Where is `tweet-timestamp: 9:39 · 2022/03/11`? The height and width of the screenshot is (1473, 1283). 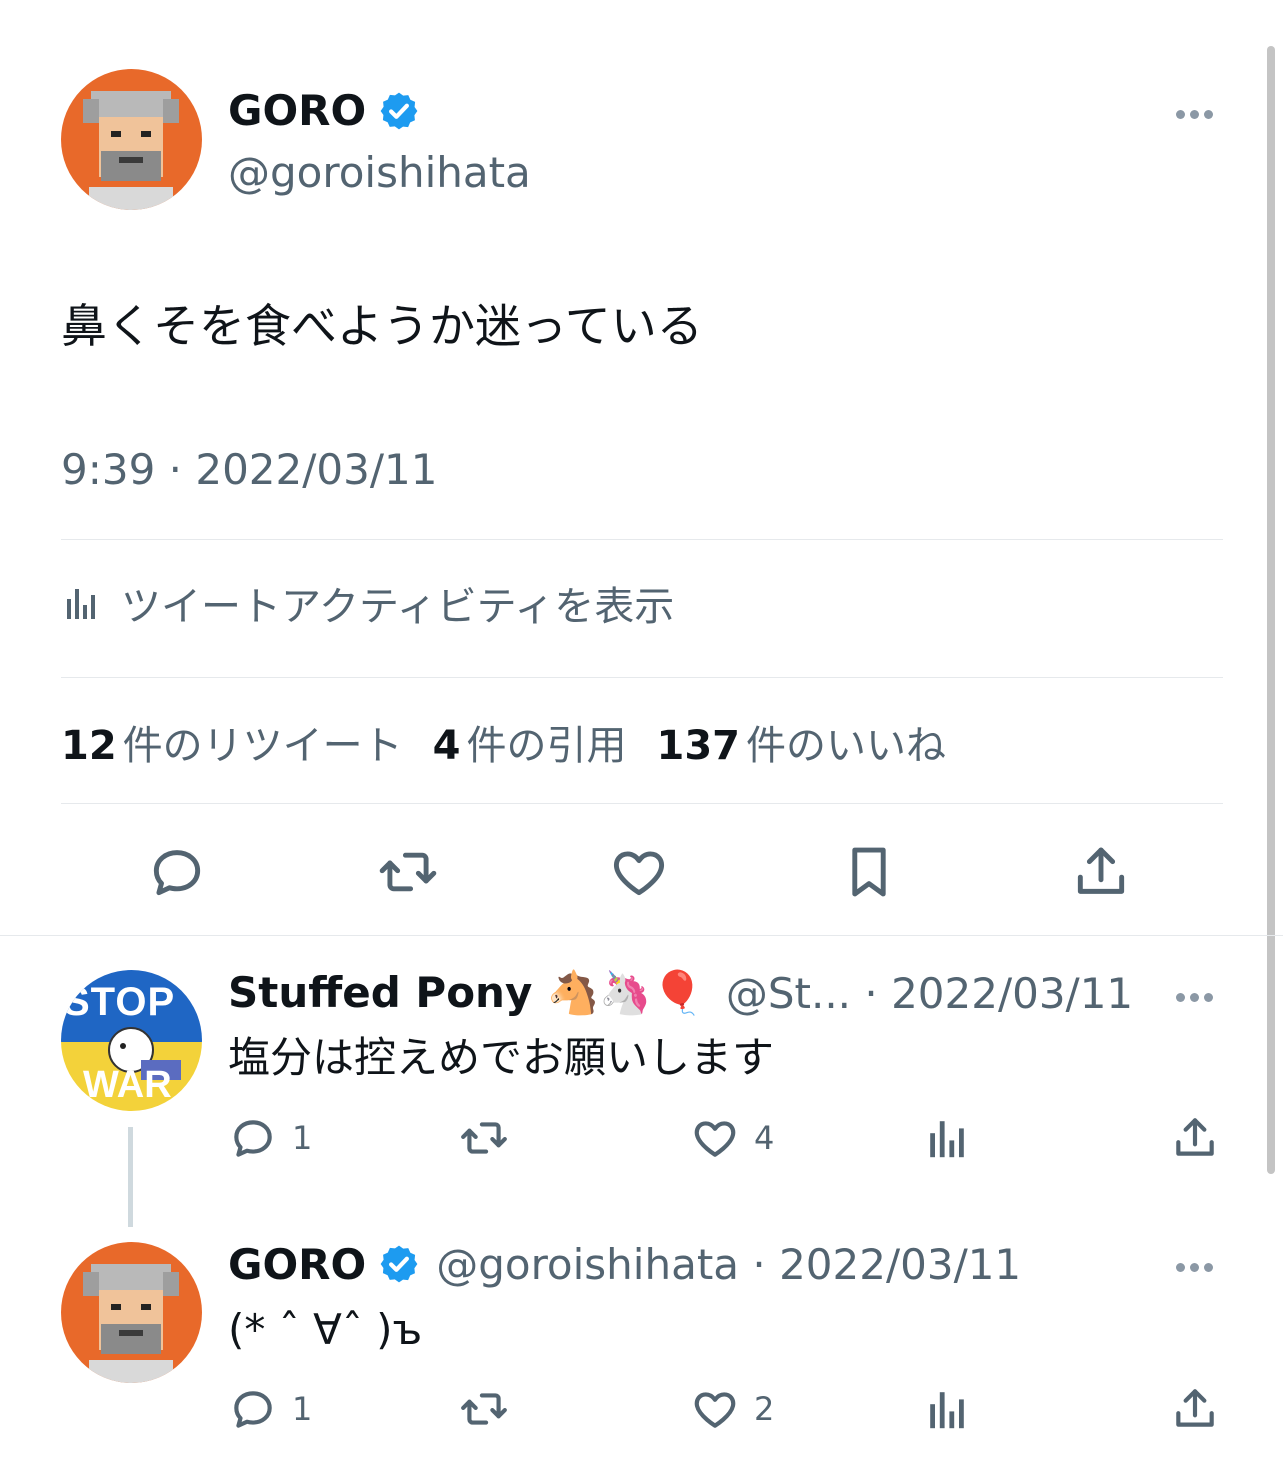
tweet-timestamp: 9:39 · 2022/03/11 is located at coordinates (249, 470).